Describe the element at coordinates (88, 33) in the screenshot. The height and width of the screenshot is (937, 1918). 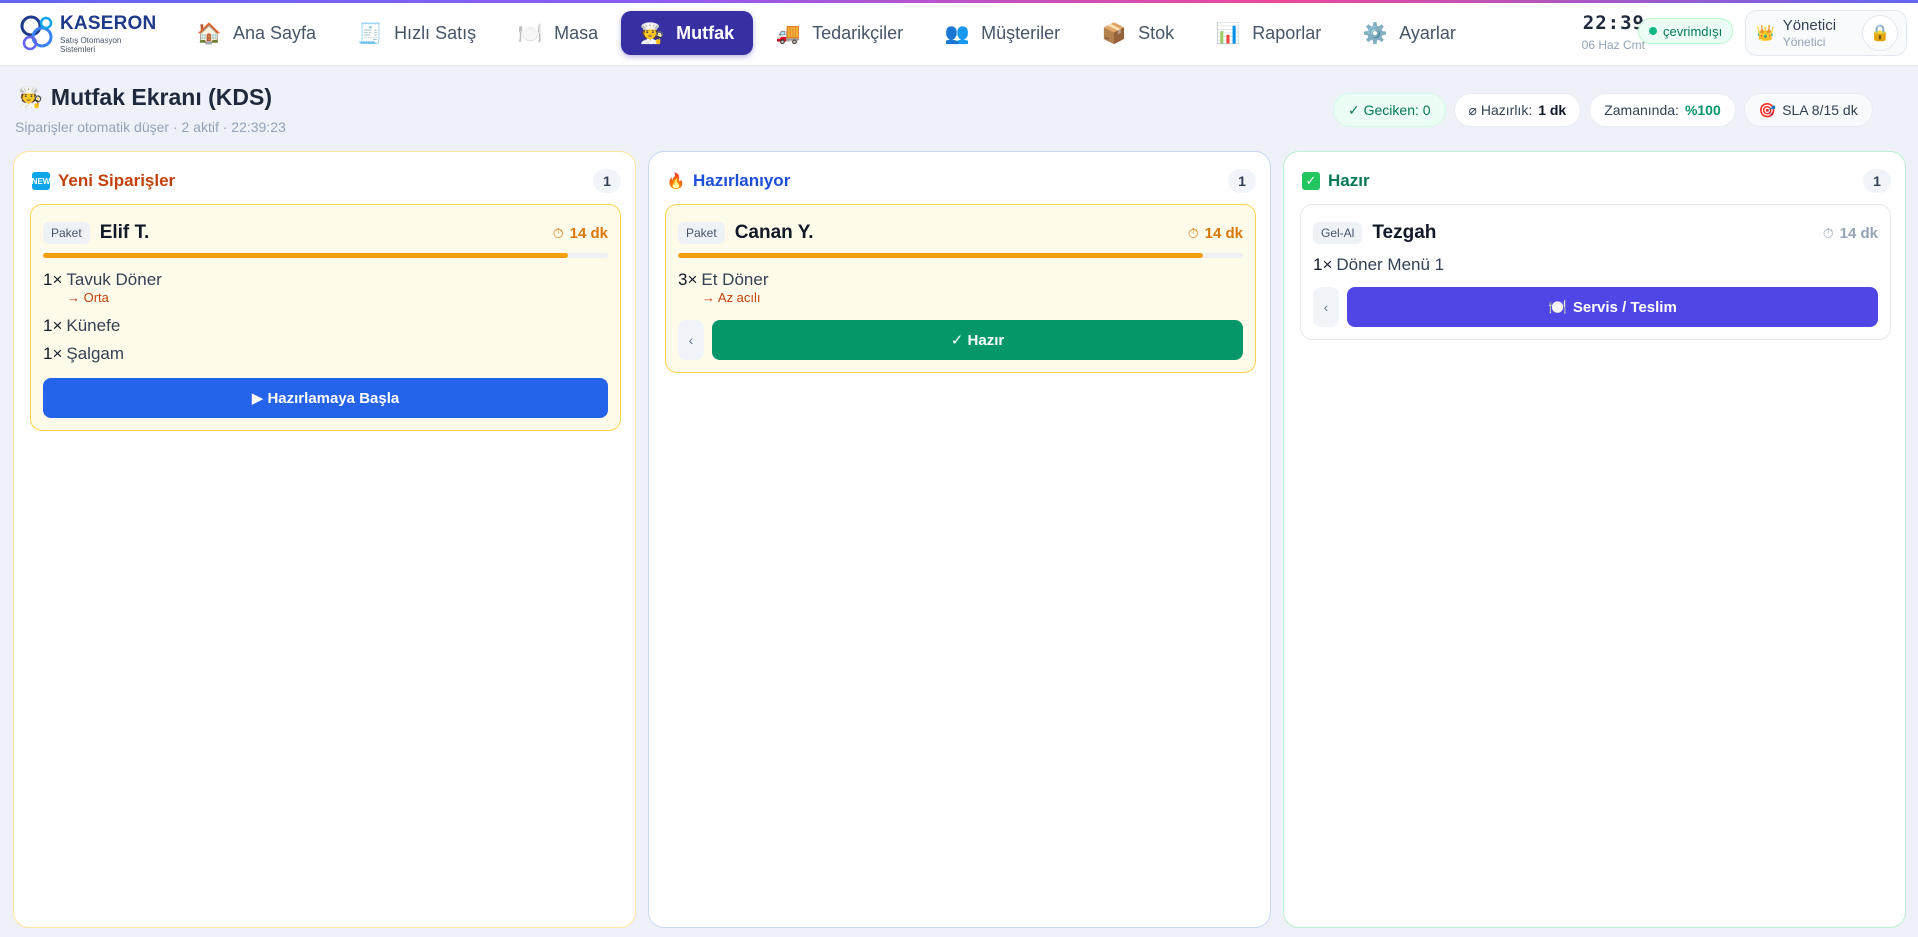
I see `brand-logo: KASERON Satış Otomasyon Sistemleri` at that location.